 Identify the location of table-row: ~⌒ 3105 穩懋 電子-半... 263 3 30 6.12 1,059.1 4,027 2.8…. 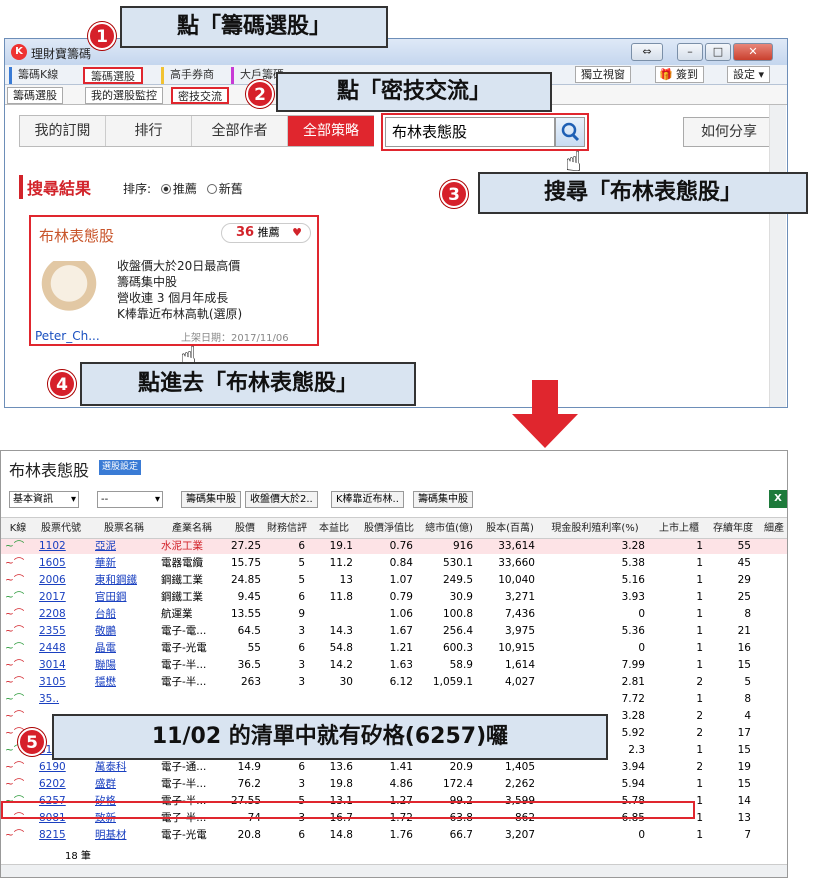
(394, 682).